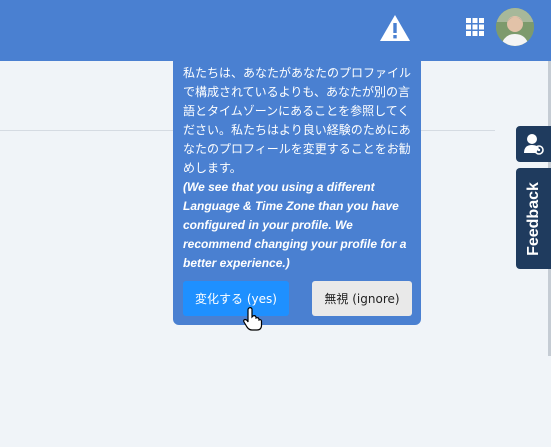  Describe the element at coordinates (362, 298) in the screenshot. I see `ignore-button: 無視 (ignore)` at that location.